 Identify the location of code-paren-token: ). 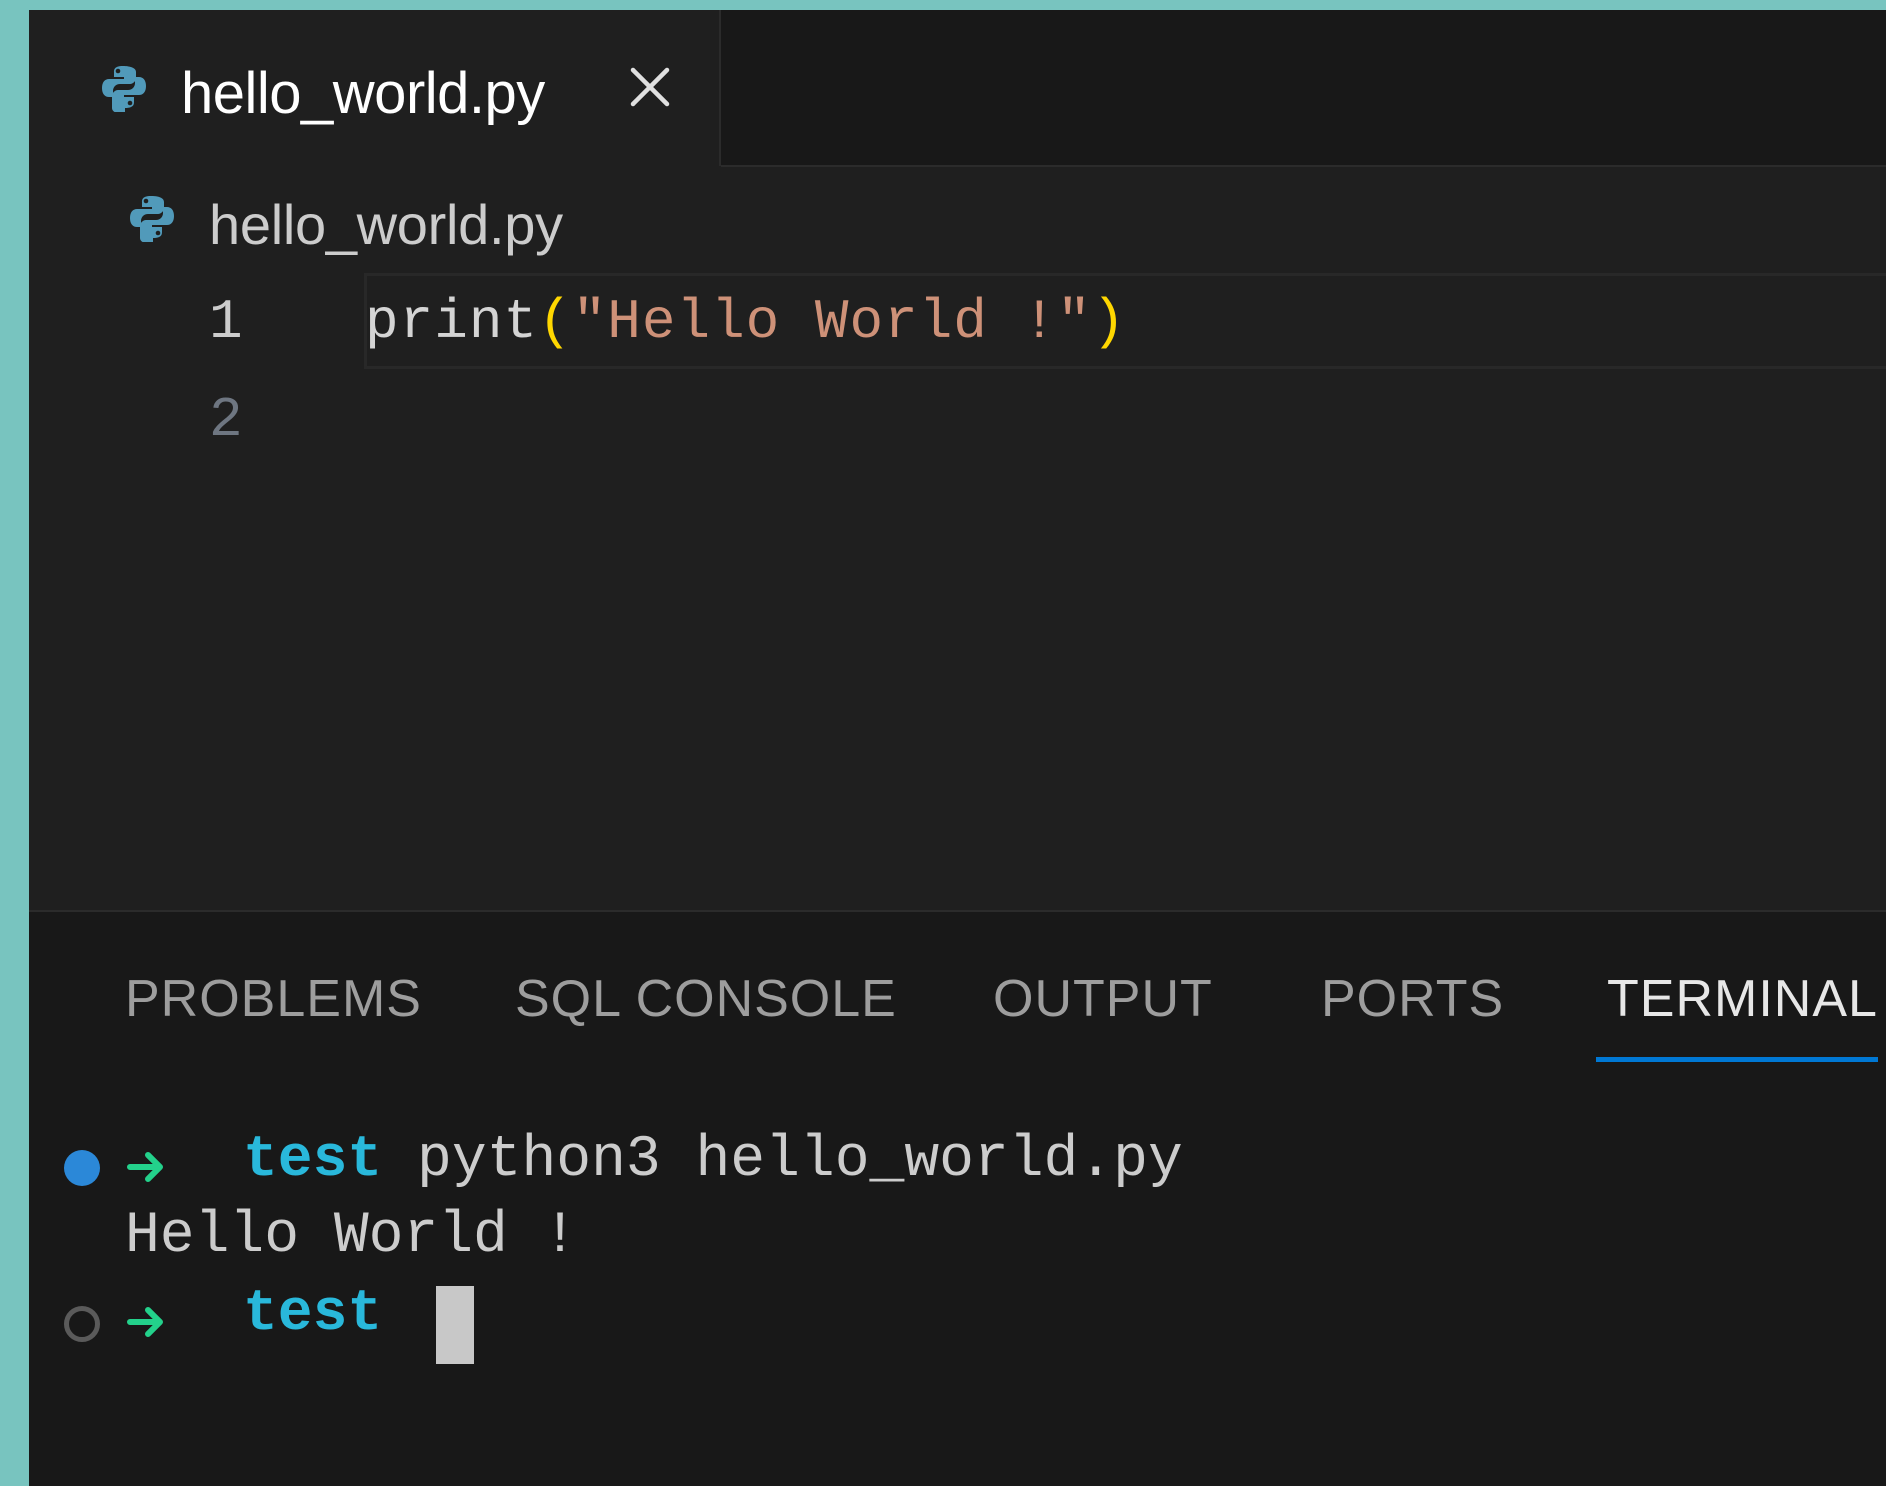
(1109, 322).